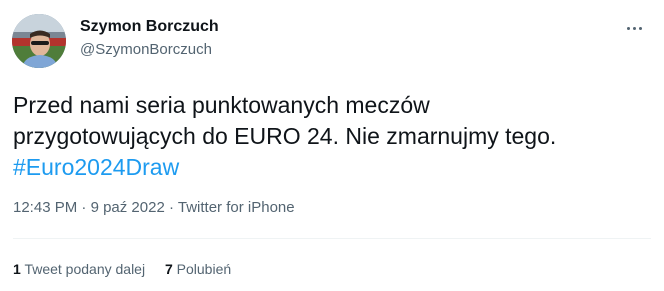  What do you see at coordinates (96, 167) in the screenshot?
I see `hashtag-link: #Euro2024Draw` at bounding box center [96, 167].